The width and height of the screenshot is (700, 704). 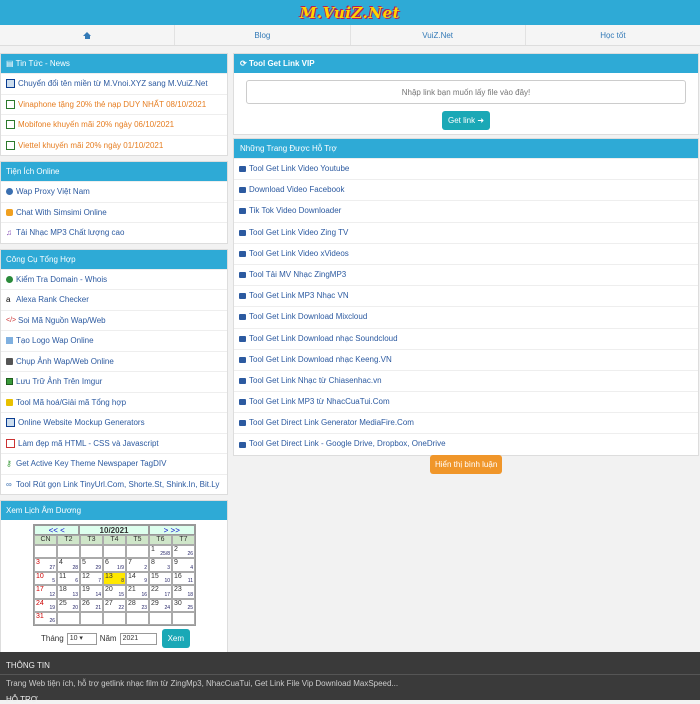 What do you see at coordinates (81, 638) in the screenshot?
I see `month-select: 10 ▾` at bounding box center [81, 638].